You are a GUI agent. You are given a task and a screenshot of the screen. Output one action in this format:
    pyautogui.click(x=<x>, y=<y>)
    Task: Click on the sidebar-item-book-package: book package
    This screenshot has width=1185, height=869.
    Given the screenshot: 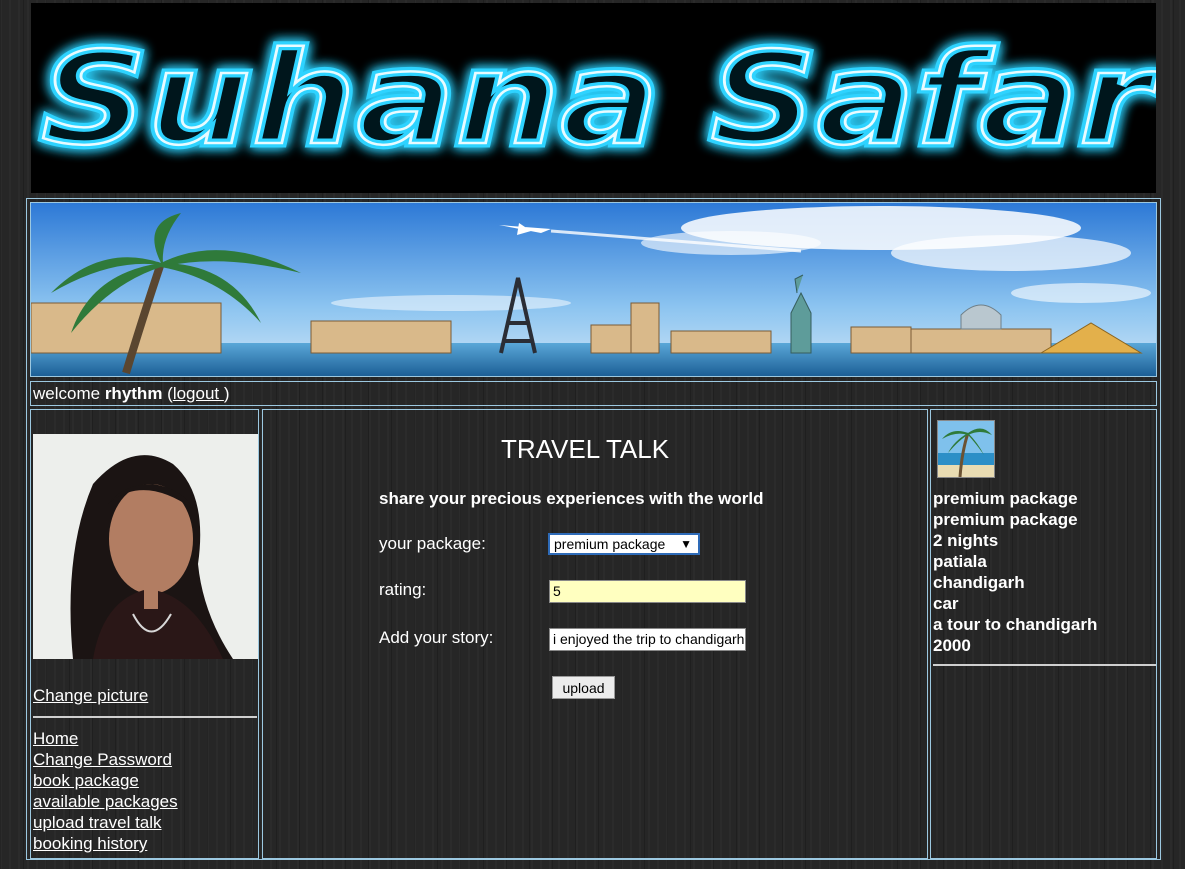 What is the action you would take?
    pyautogui.click(x=105, y=780)
    